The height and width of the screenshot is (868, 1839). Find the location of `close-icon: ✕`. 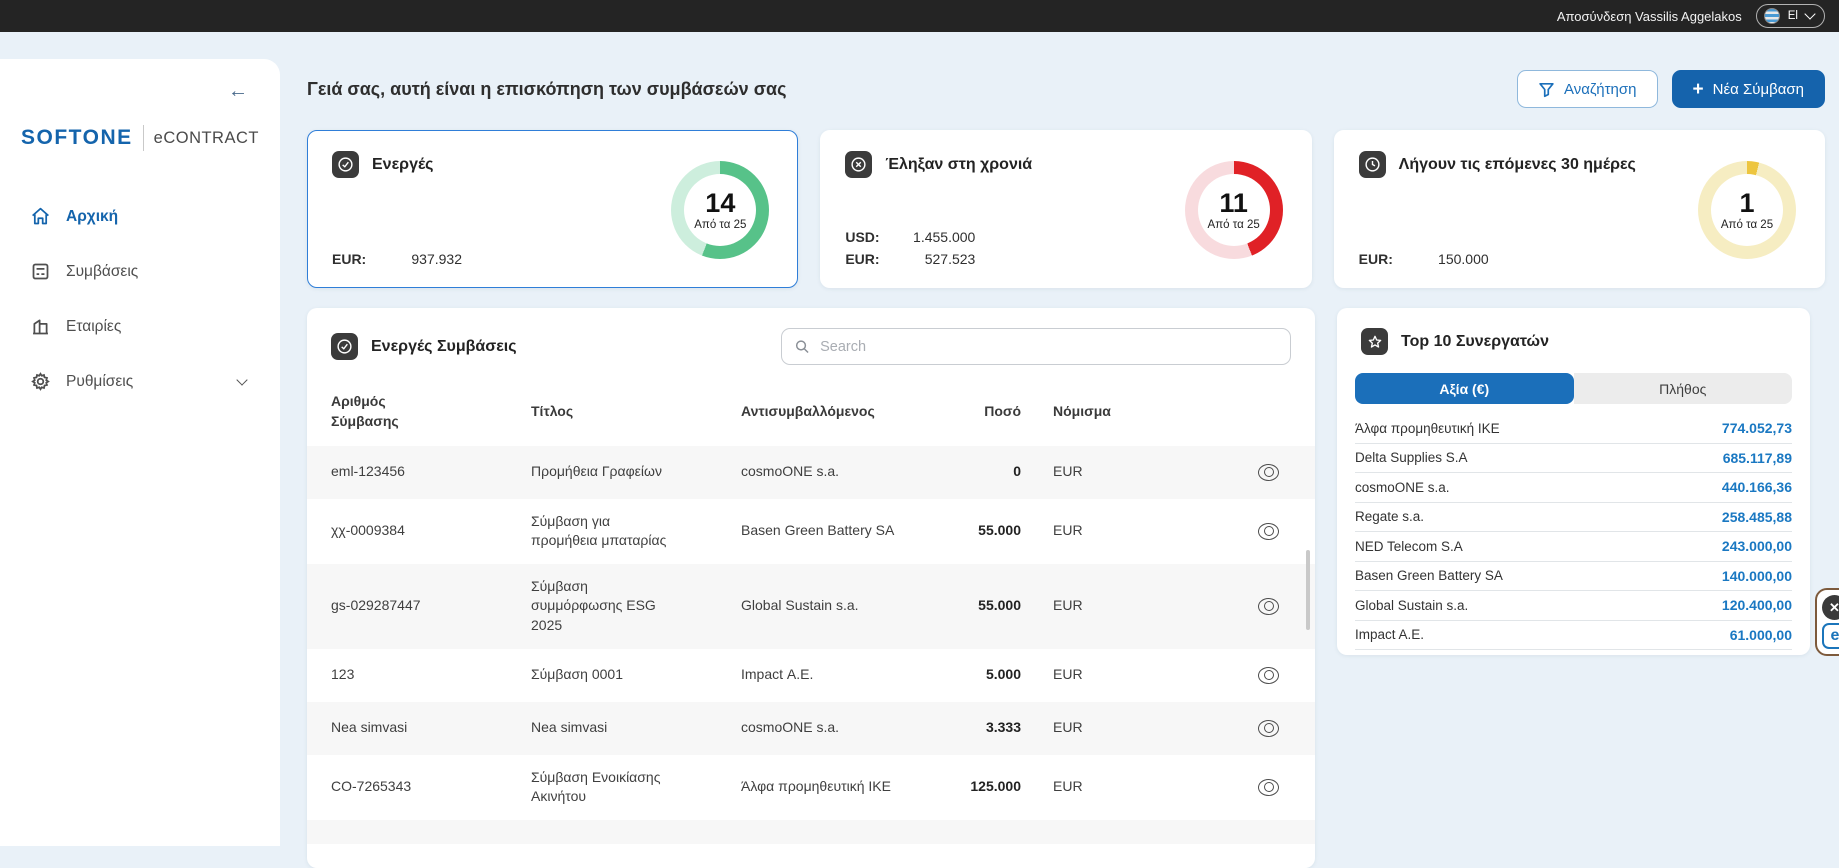

close-icon: ✕ is located at coordinates (1830, 607).